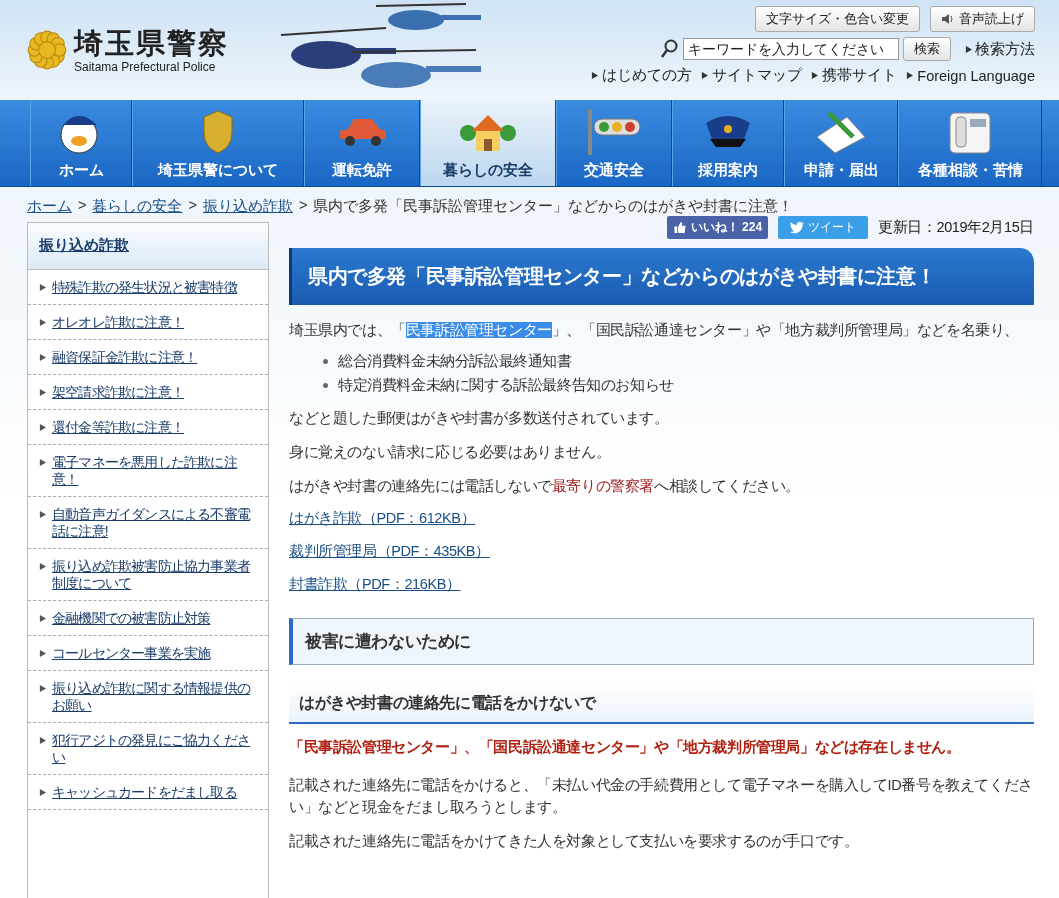 This screenshot has width=1059, height=898. I want to click on nav-tab: 申請・届出, so click(841, 143).